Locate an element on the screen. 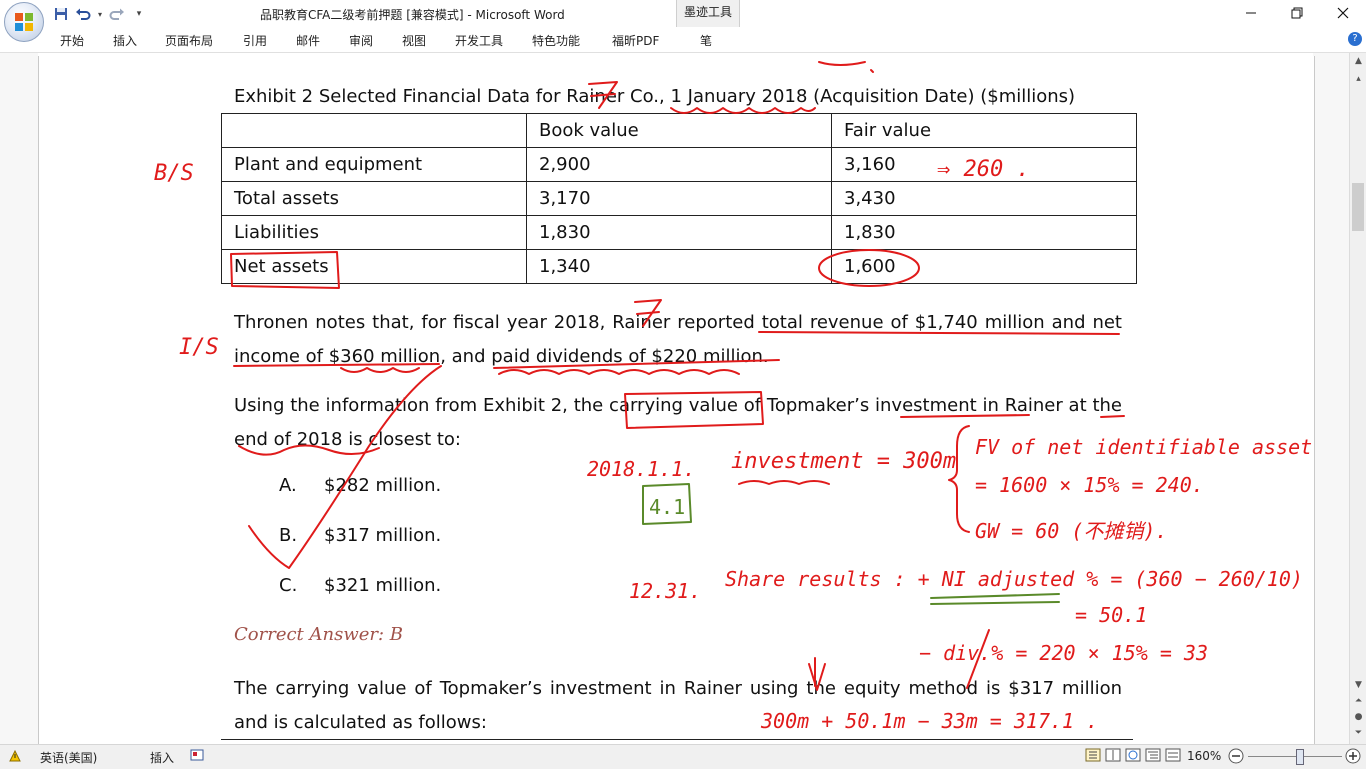 Image resolution: width=1366 pixels, height=769 pixels. view-web-layout-icon is located at coordinates (1133, 756).